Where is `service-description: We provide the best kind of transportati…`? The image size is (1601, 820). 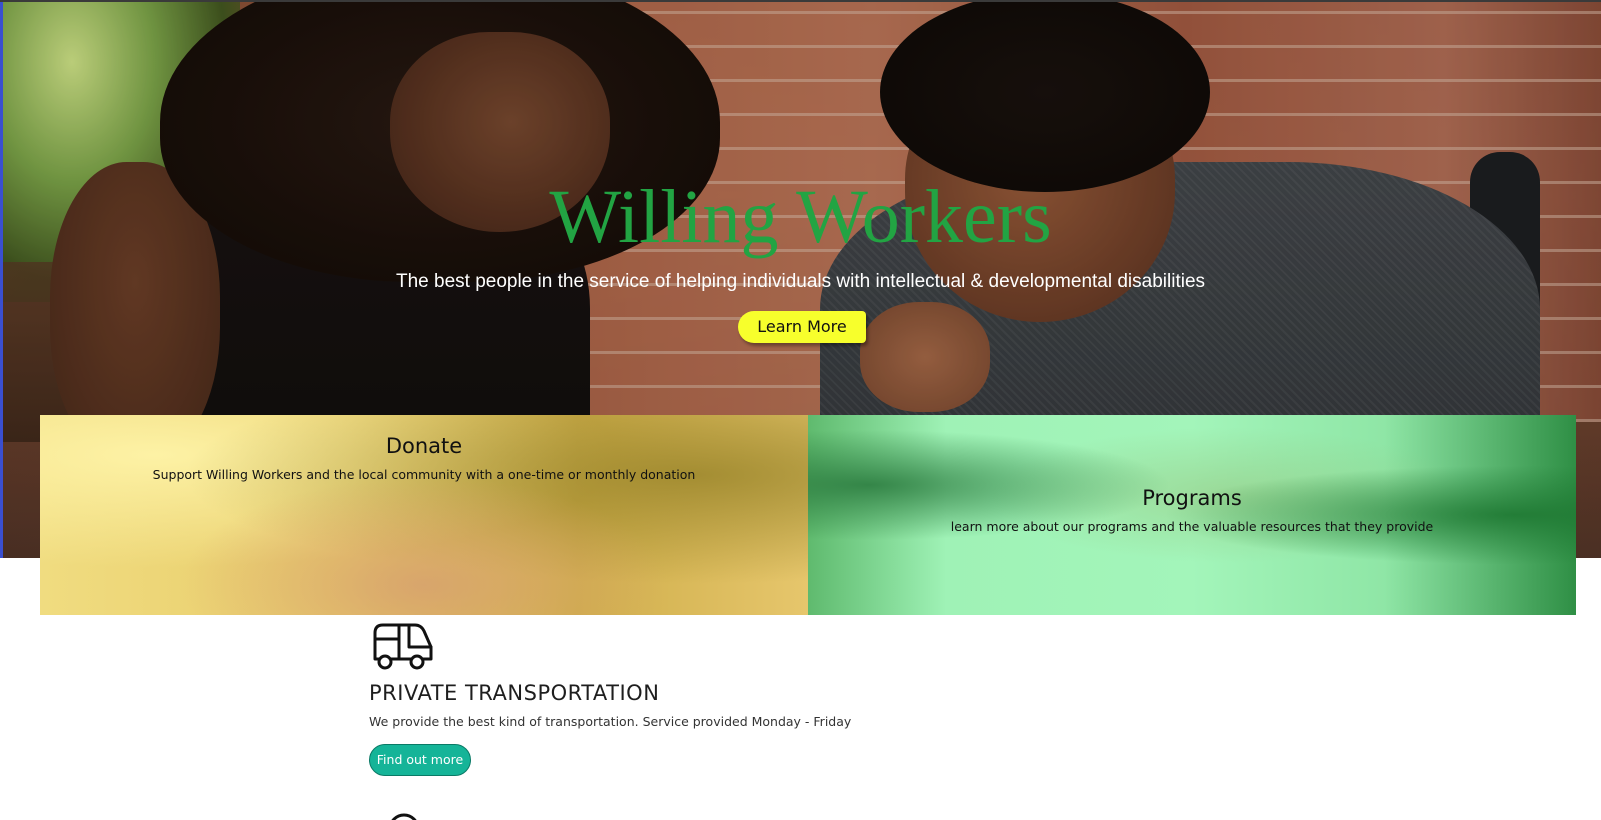 service-description: We provide the best kind of transportati… is located at coordinates (610, 721).